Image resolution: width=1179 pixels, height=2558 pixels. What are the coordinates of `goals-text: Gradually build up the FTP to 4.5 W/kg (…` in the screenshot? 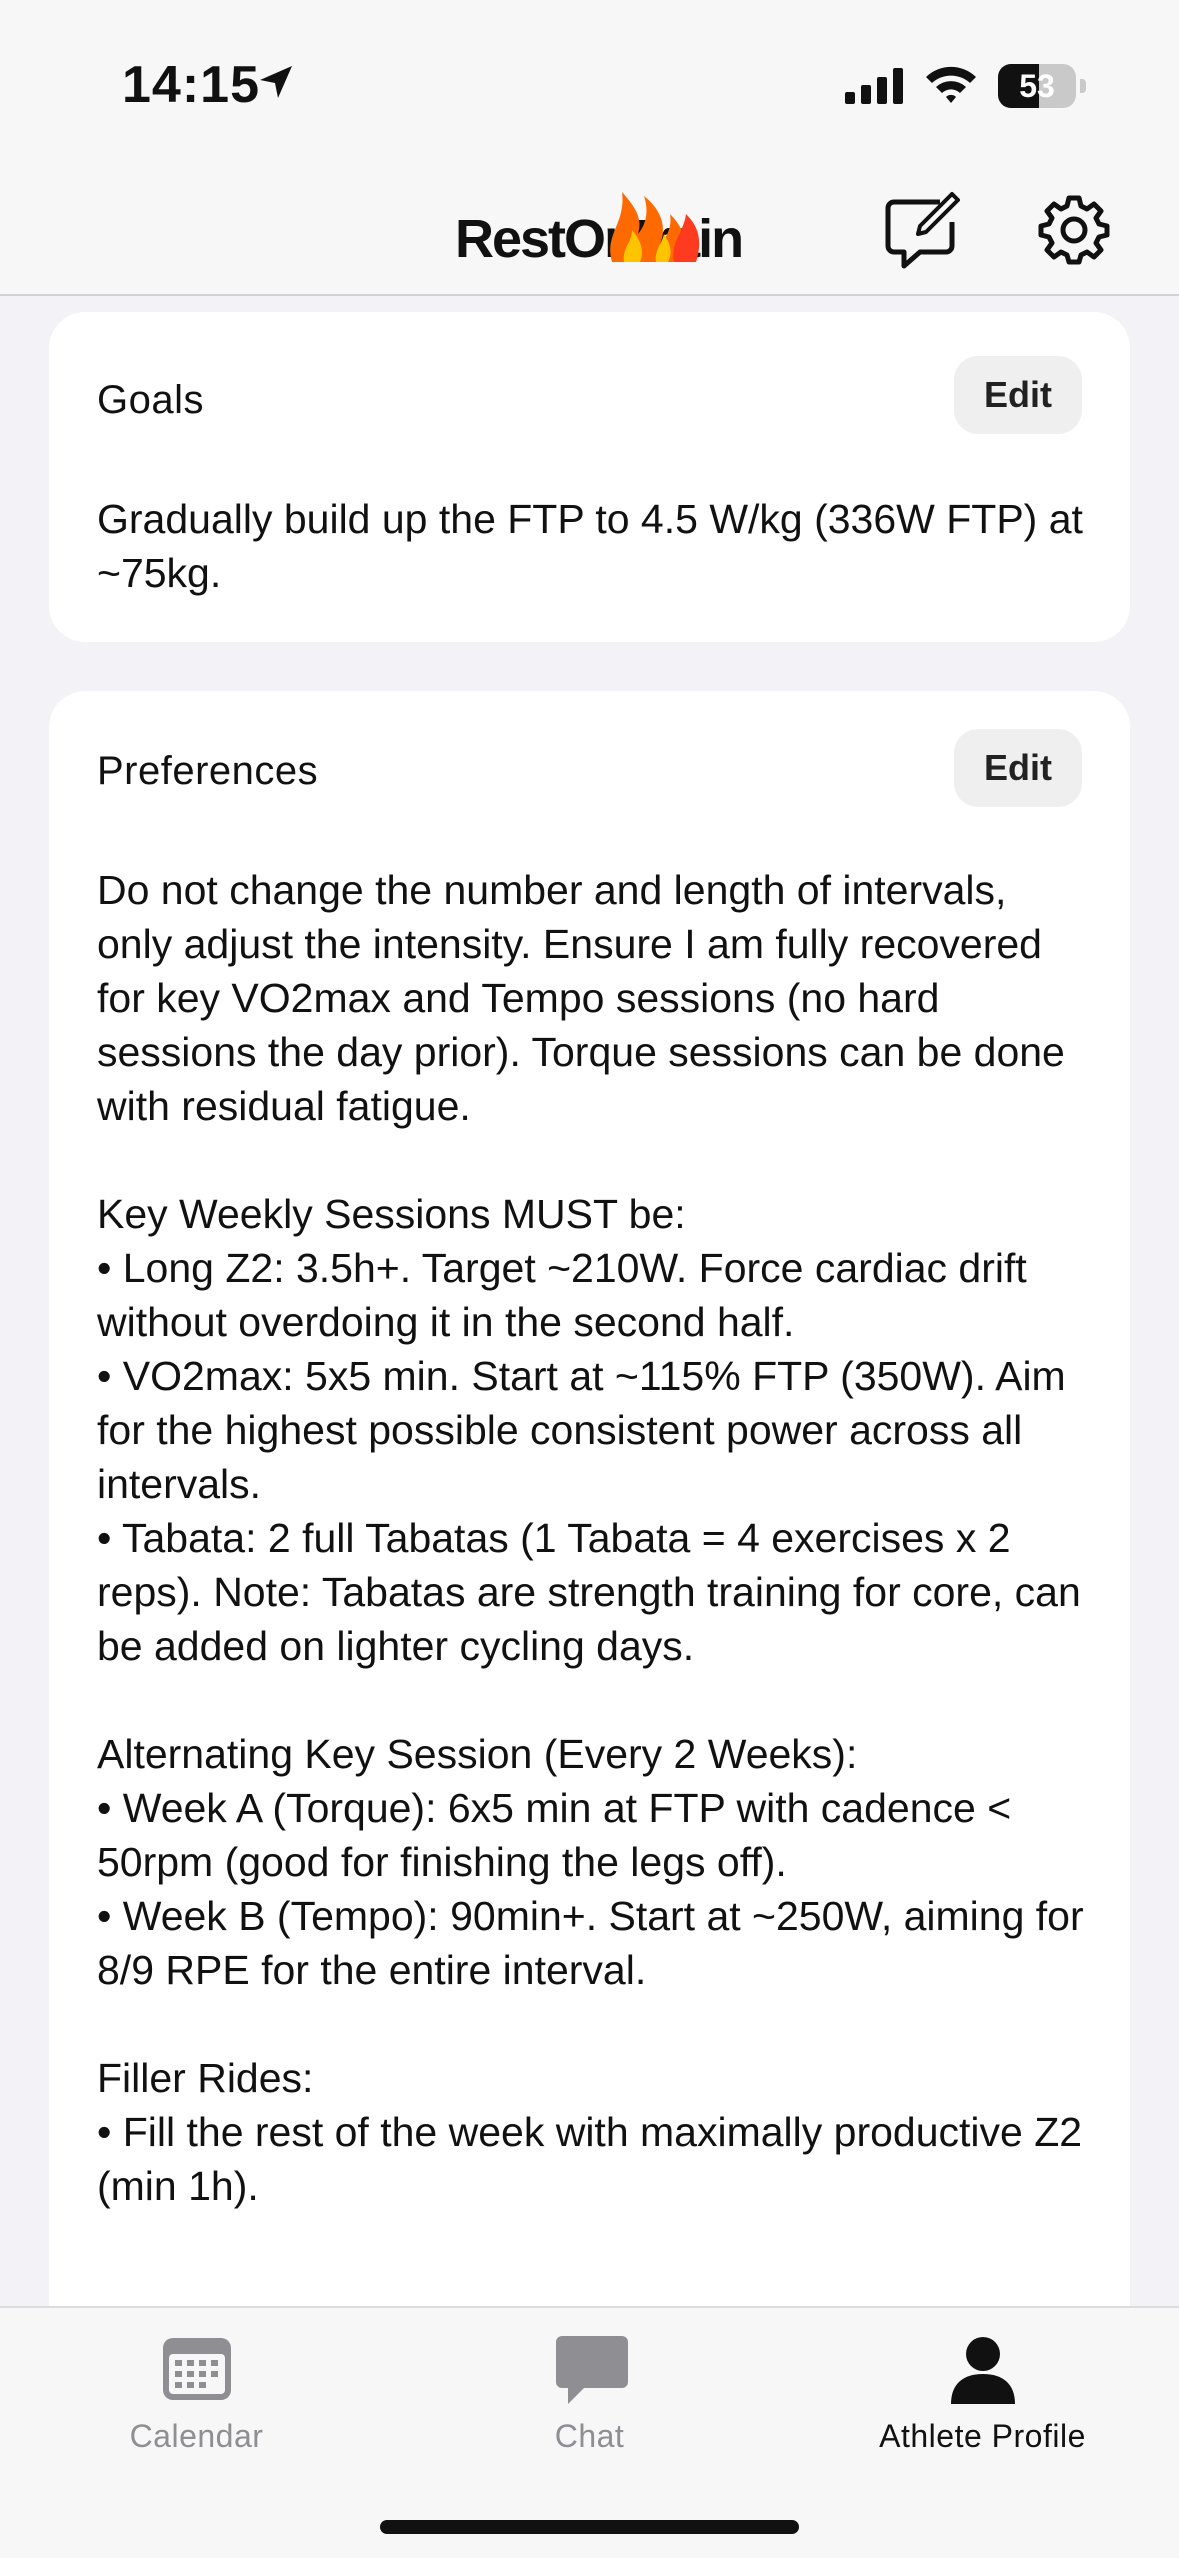 It's located at (590, 546).